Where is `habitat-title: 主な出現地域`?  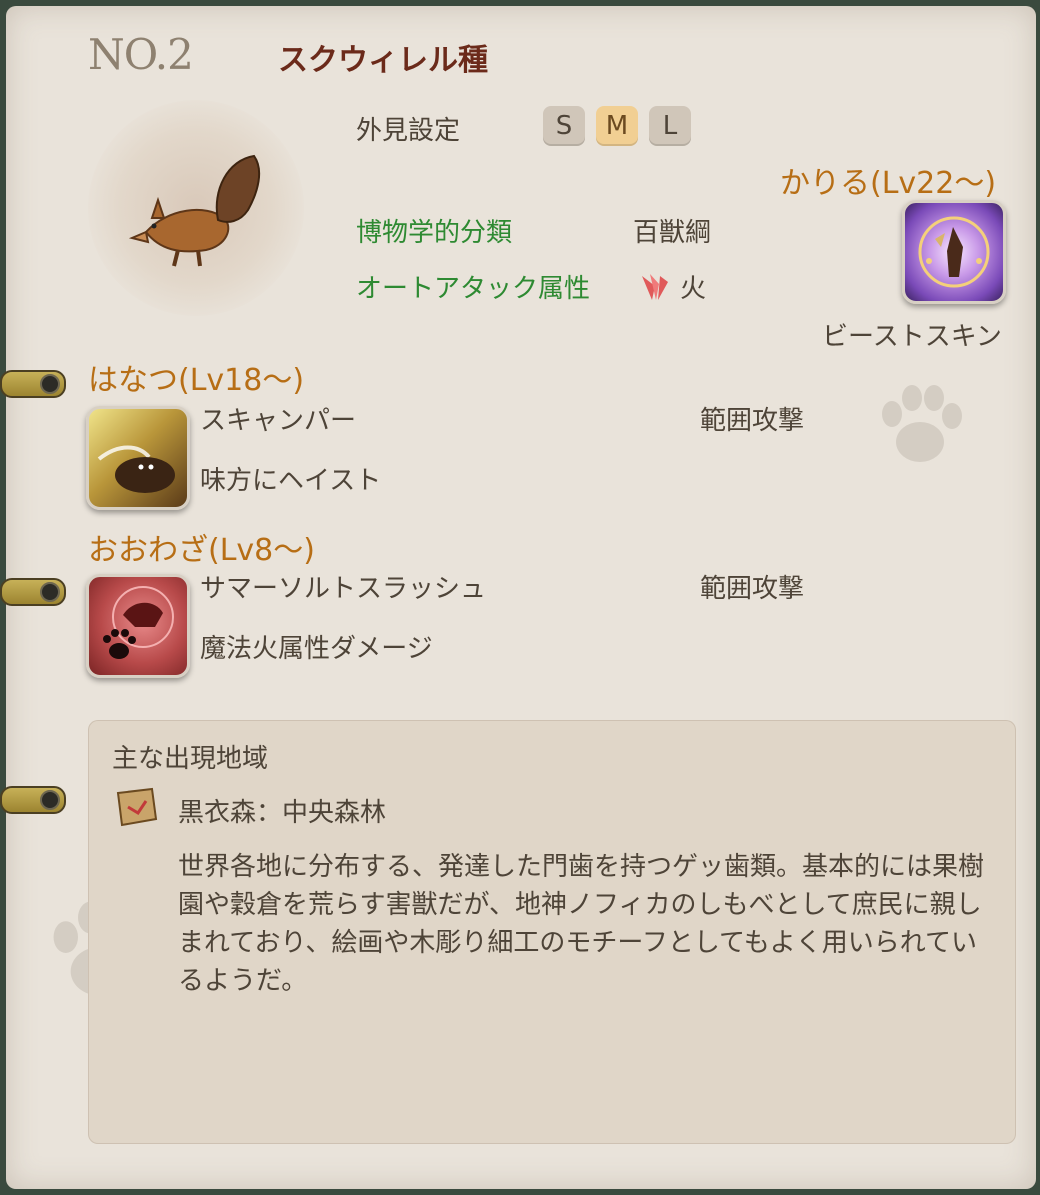 habitat-title: 主な出現地域 is located at coordinates (190, 759).